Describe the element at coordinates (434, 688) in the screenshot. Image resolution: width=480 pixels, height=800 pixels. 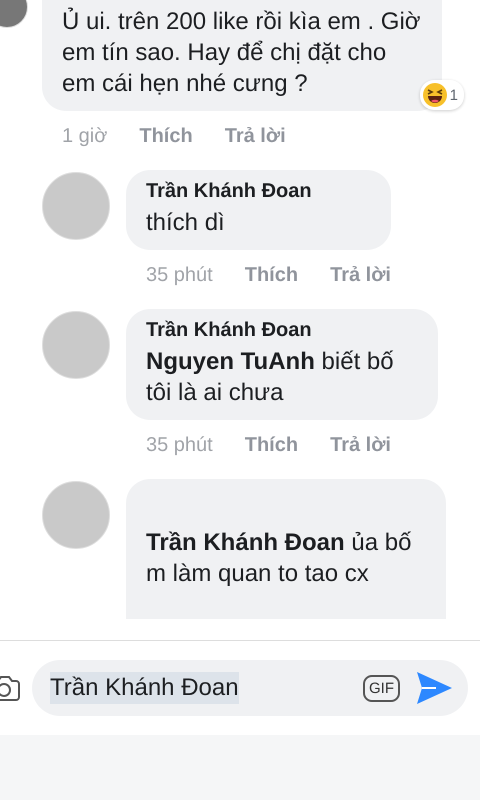
I see `send-icon` at that location.